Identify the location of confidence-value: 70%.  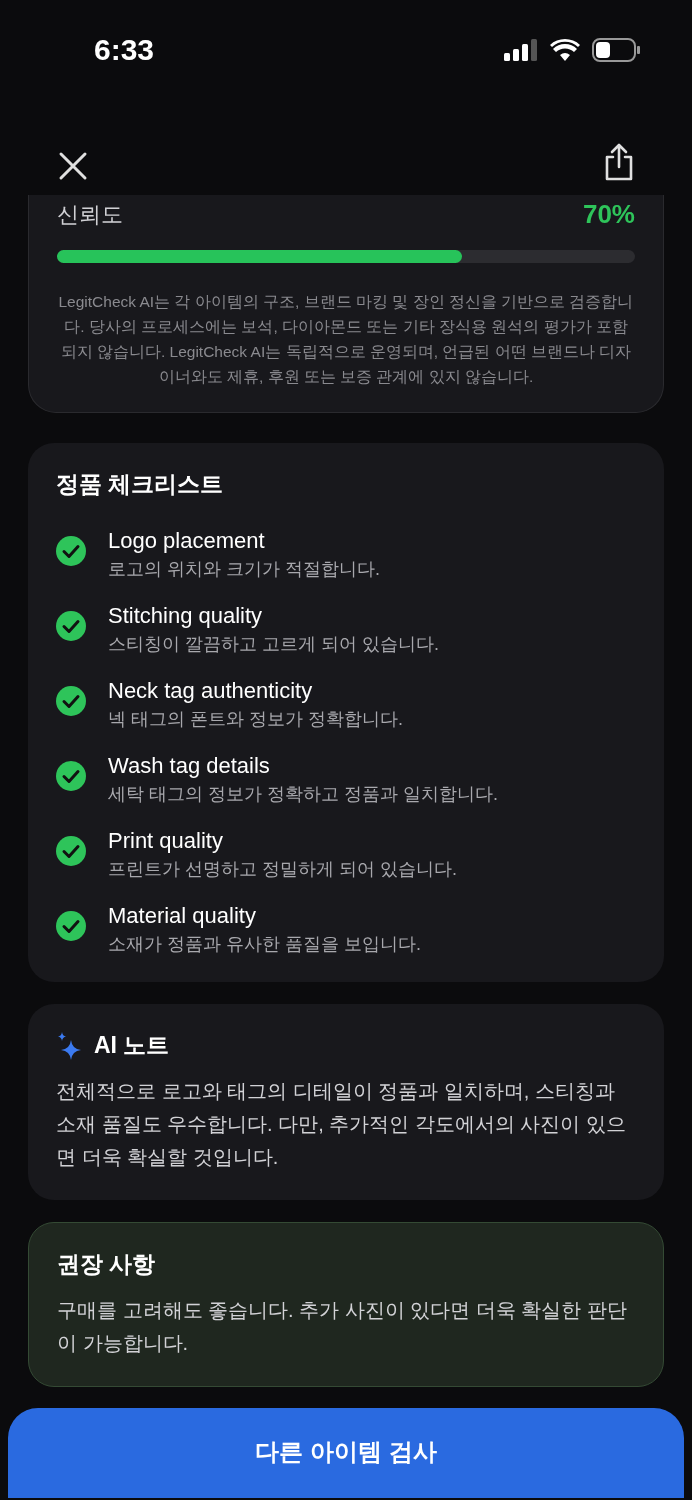
(608, 214).